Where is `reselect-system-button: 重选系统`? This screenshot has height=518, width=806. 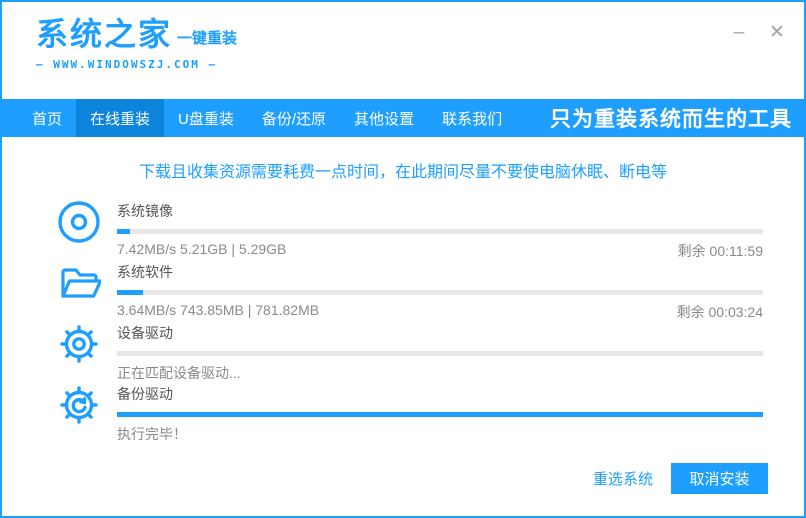
reselect-system-button: 重选系统 is located at coordinates (623, 478).